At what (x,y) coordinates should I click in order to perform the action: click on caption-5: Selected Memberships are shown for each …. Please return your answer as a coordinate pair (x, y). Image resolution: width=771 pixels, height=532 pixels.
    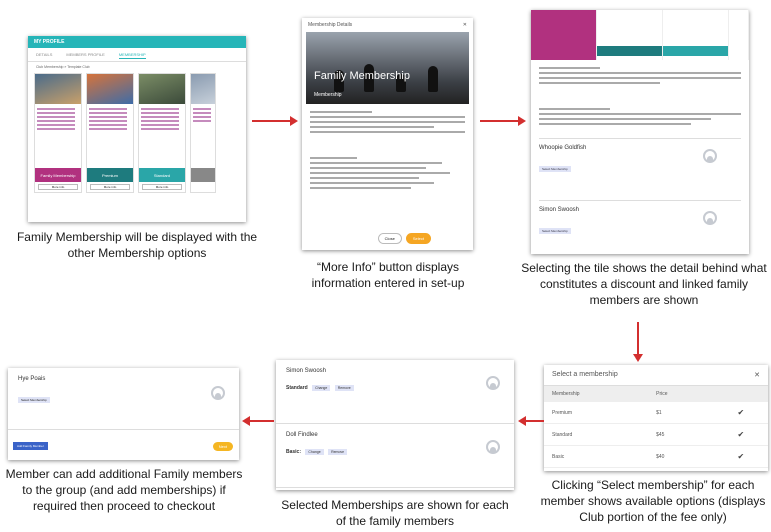
    Looking at the image, I should click on (395, 513).